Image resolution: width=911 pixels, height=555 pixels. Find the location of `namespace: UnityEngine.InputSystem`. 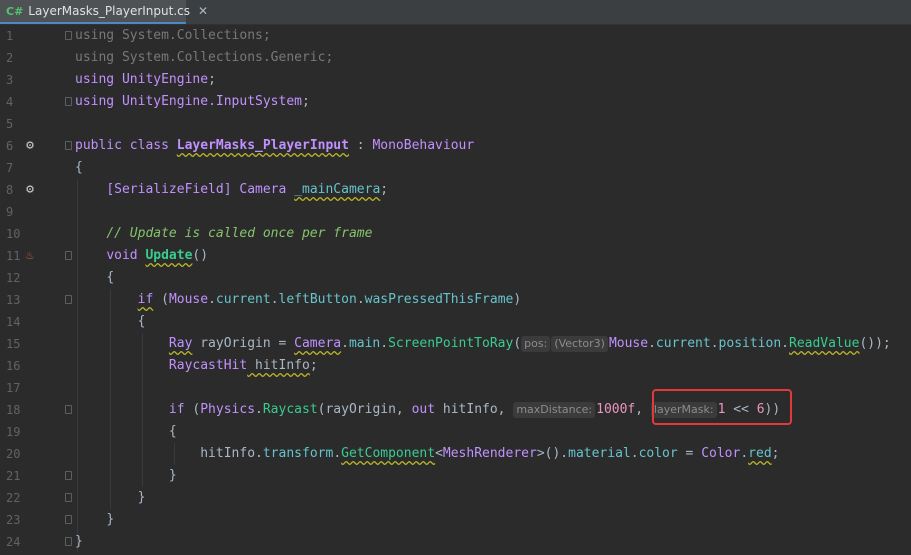

namespace: UnityEngine.InputSystem is located at coordinates (211, 101).